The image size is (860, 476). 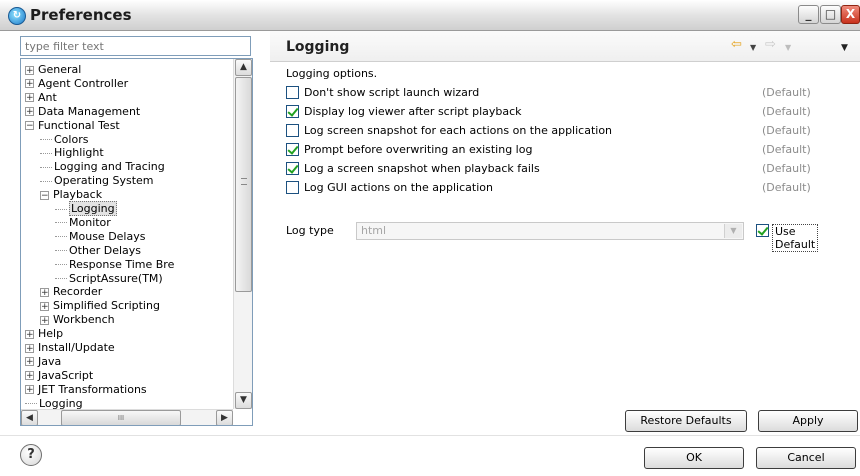 I want to click on dialog-button-bar: ? OK Cancel, so click(x=430, y=455).